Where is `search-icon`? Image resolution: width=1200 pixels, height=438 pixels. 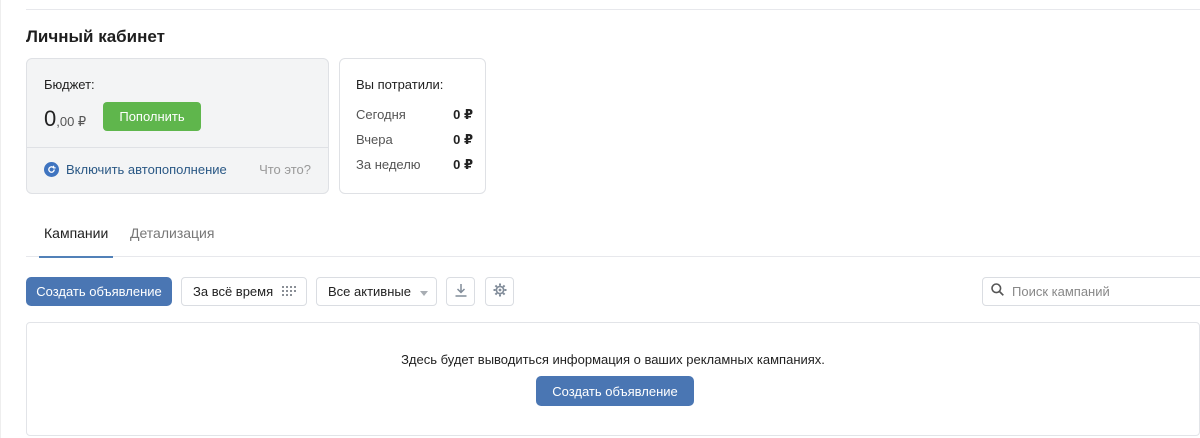 search-icon is located at coordinates (997, 291).